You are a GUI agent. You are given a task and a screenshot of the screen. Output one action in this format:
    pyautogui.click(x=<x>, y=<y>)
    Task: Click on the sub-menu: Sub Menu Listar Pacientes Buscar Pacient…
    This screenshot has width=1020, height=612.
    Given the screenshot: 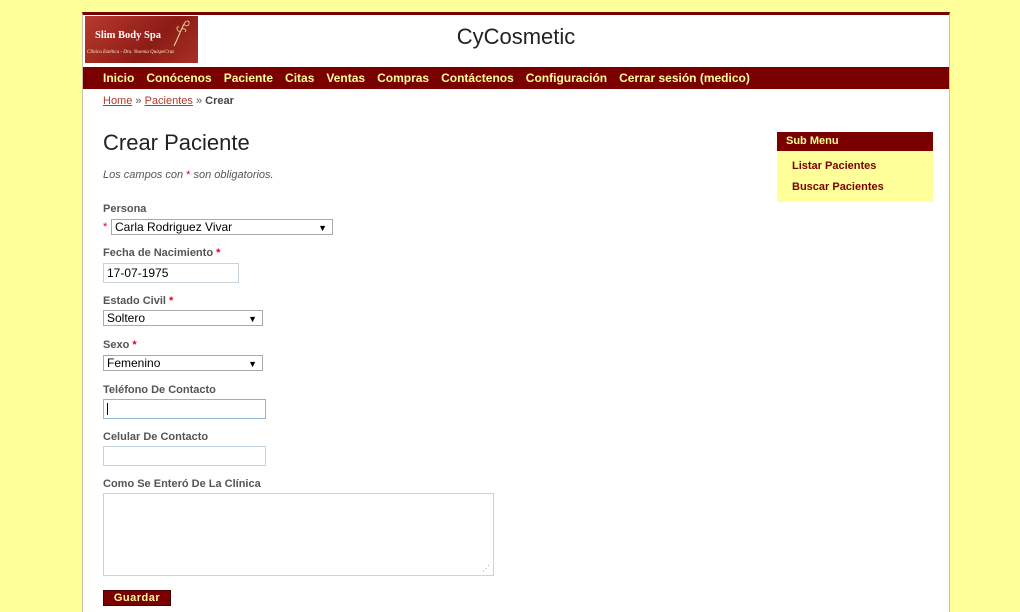 What is the action you would take?
    pyautogui.click(x=855, y=167)
    